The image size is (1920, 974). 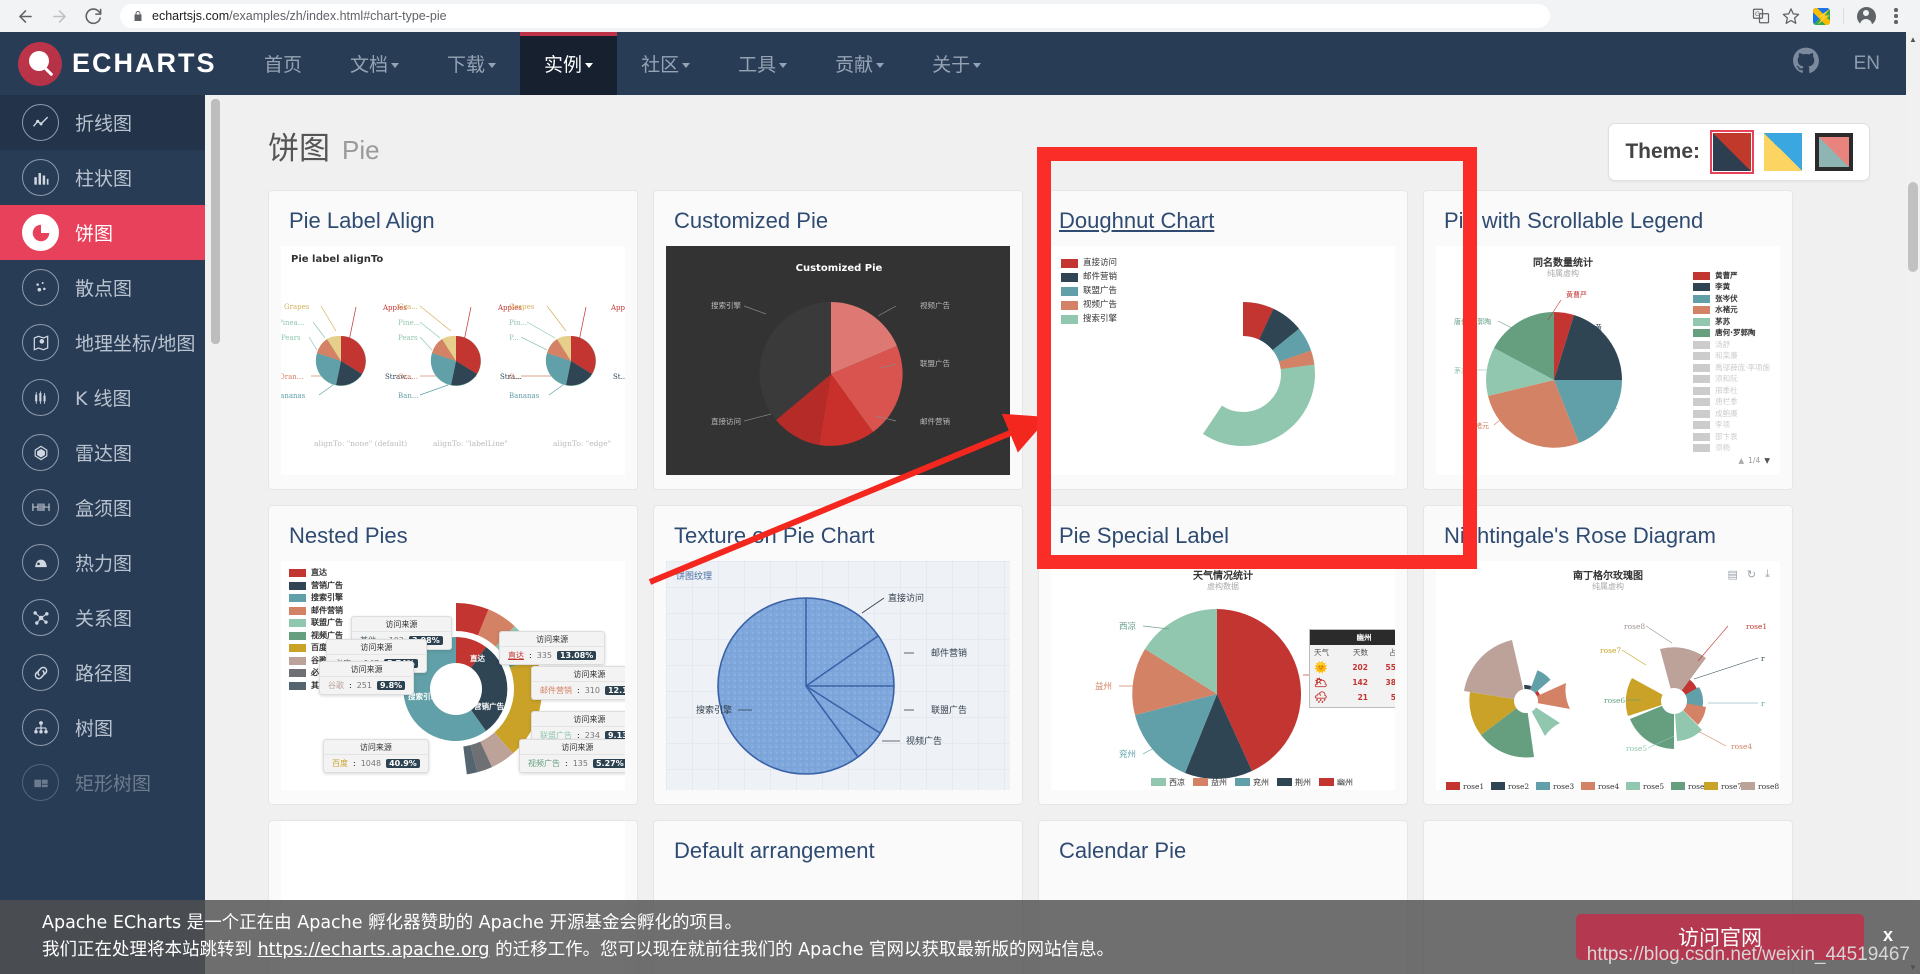 What do you see at coordinates (1896, 16) in the screenshot?
I see `kebab-menu-icon` at bounding box center [1896, 16].